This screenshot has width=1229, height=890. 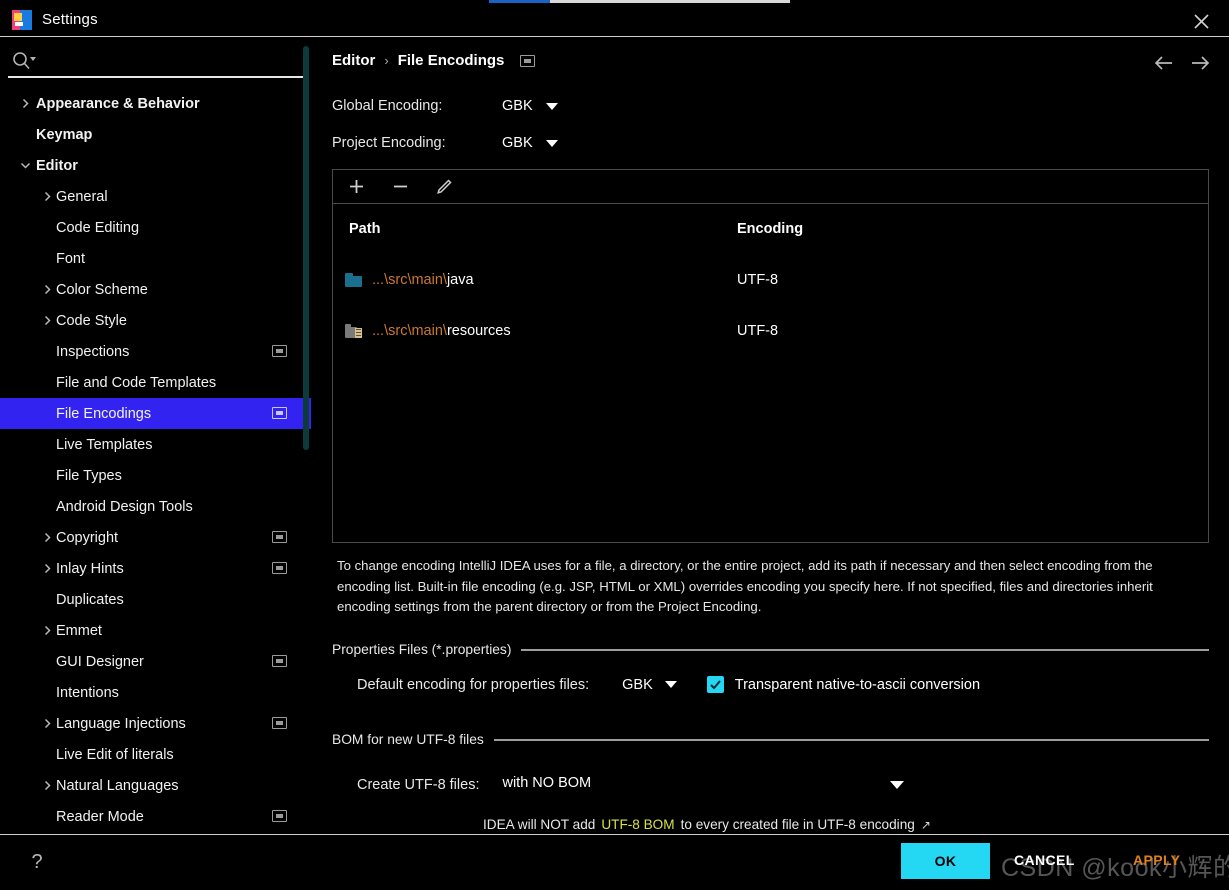 What do you see at coordinates (444, 187) in the screenshot?
I see `pencil-icon` at bounding box center [444, 187].